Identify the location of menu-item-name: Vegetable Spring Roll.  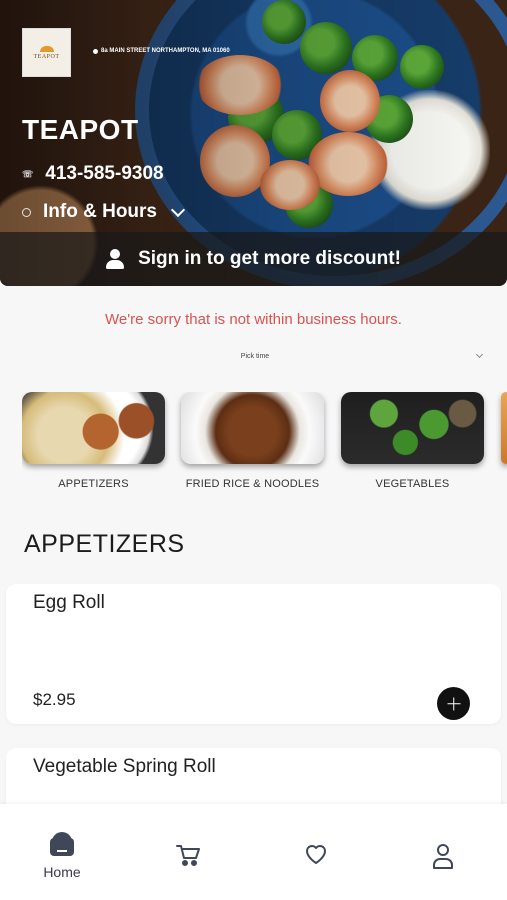
(124, 766).